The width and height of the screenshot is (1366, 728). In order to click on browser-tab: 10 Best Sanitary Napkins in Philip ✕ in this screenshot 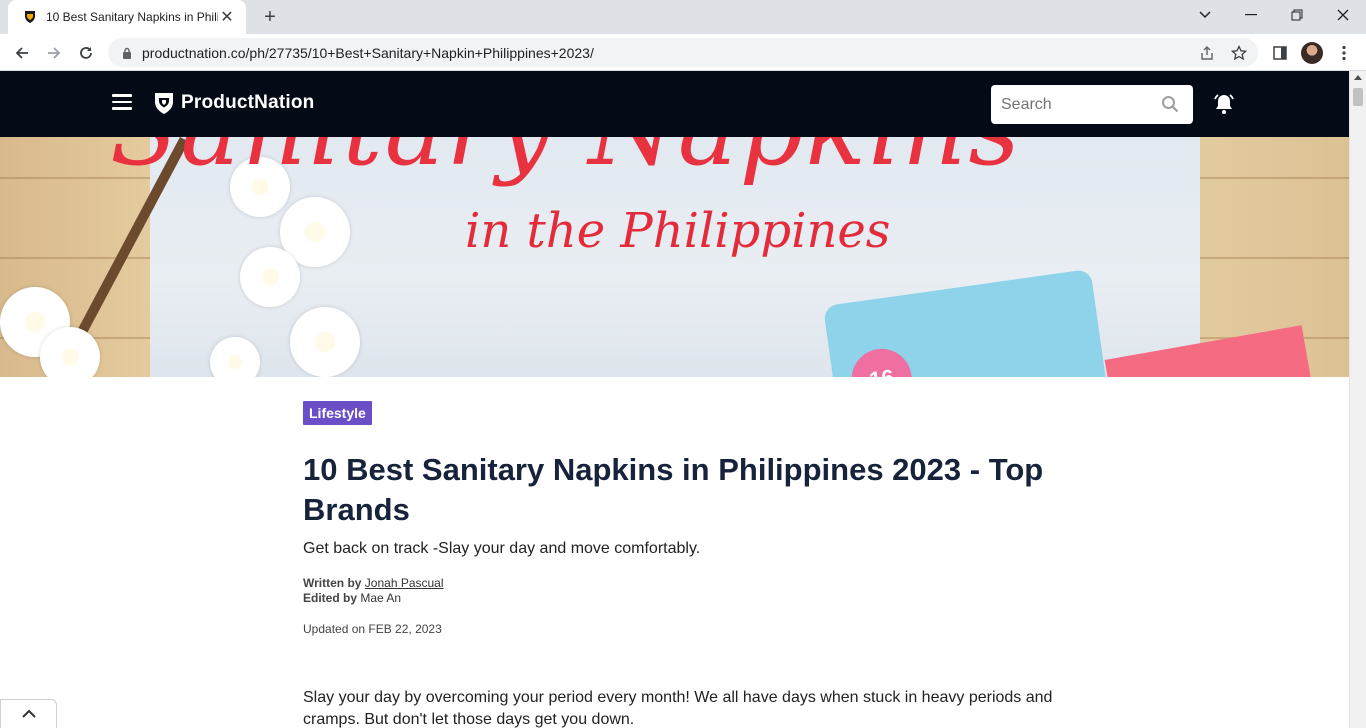, I will do `click(127, 17)`.